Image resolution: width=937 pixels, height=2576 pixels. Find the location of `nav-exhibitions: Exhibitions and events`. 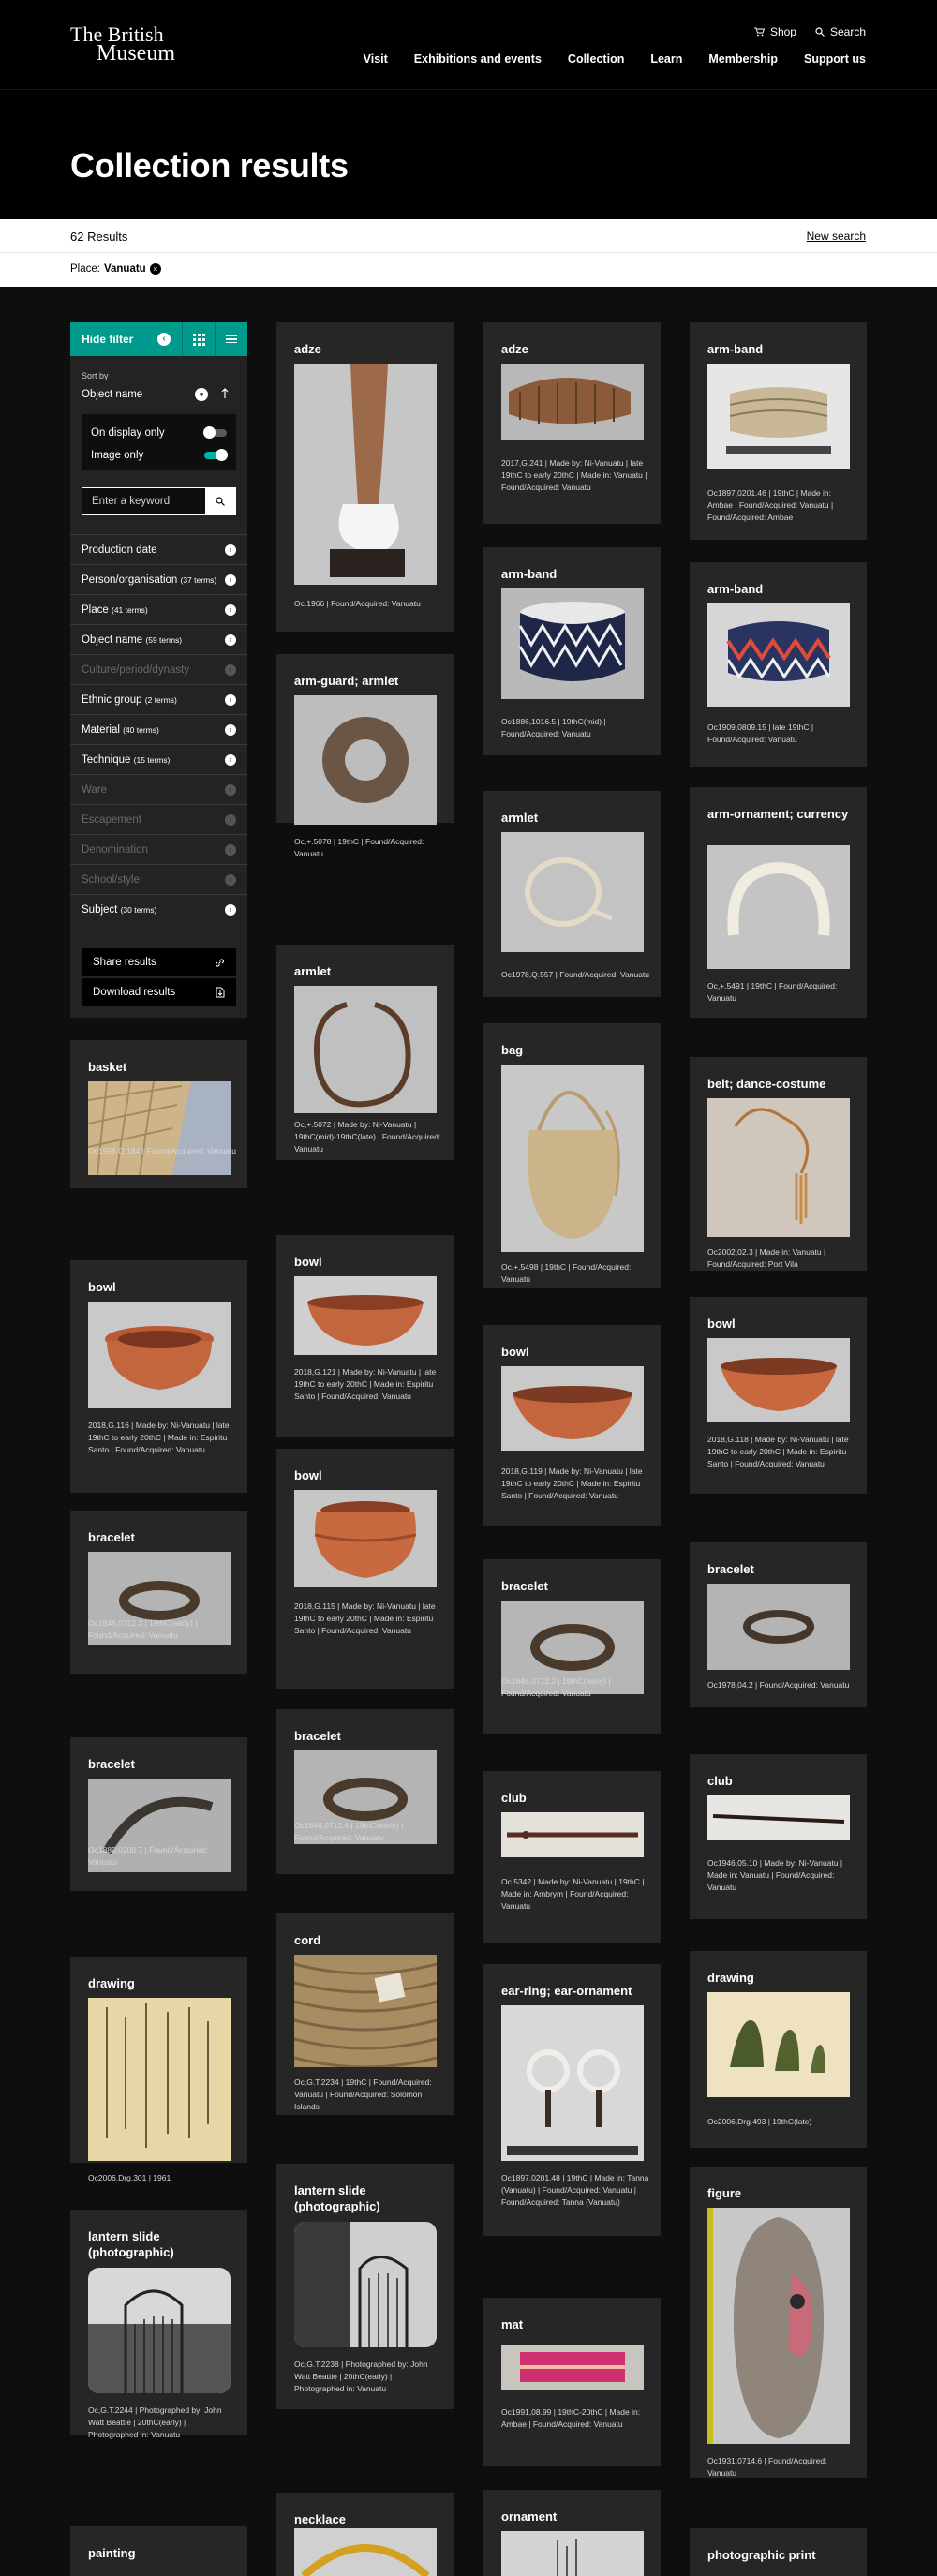

nav-exhibitions: Exhibitions and events is located at coordinates (478, 59).